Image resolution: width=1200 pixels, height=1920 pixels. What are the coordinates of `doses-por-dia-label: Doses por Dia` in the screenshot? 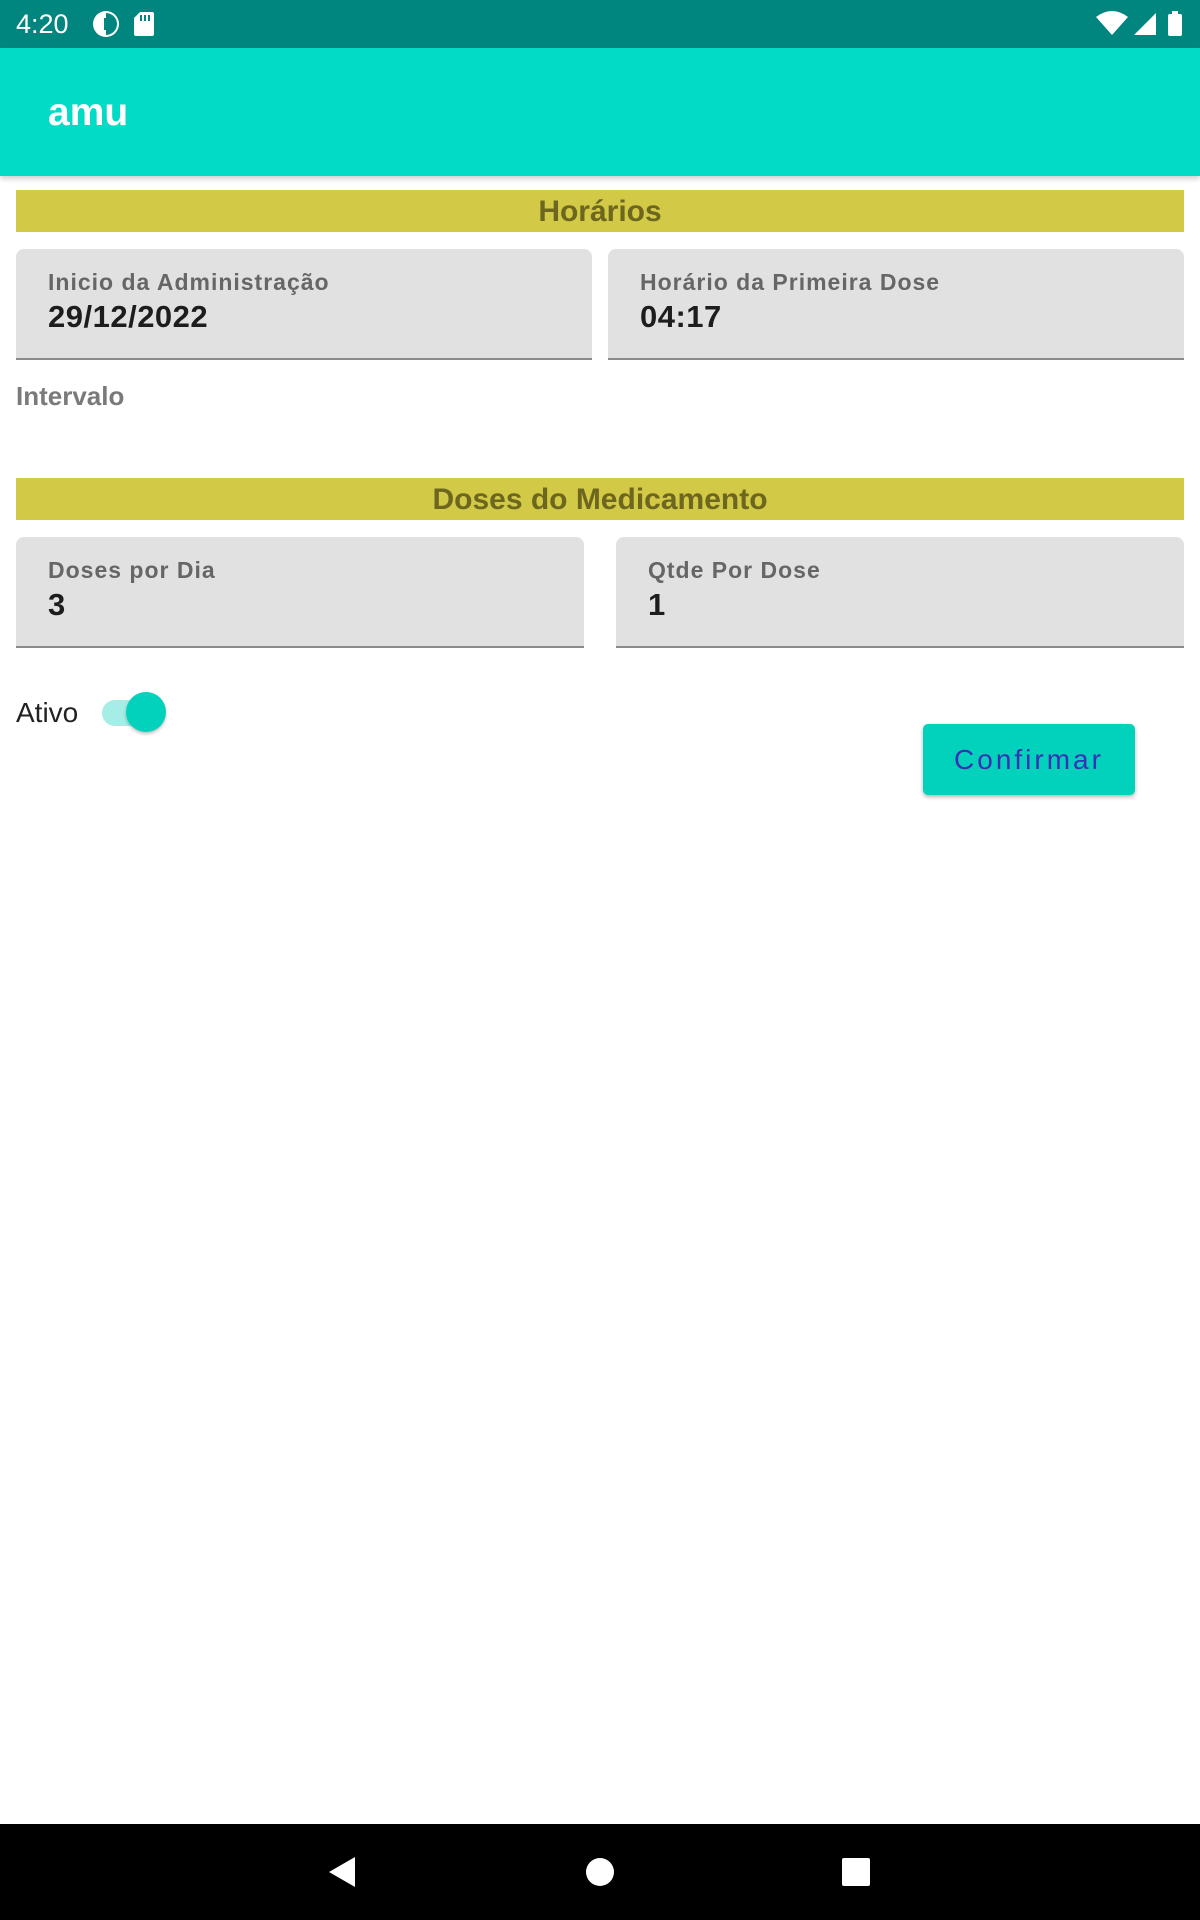 It's located at (132, 570).